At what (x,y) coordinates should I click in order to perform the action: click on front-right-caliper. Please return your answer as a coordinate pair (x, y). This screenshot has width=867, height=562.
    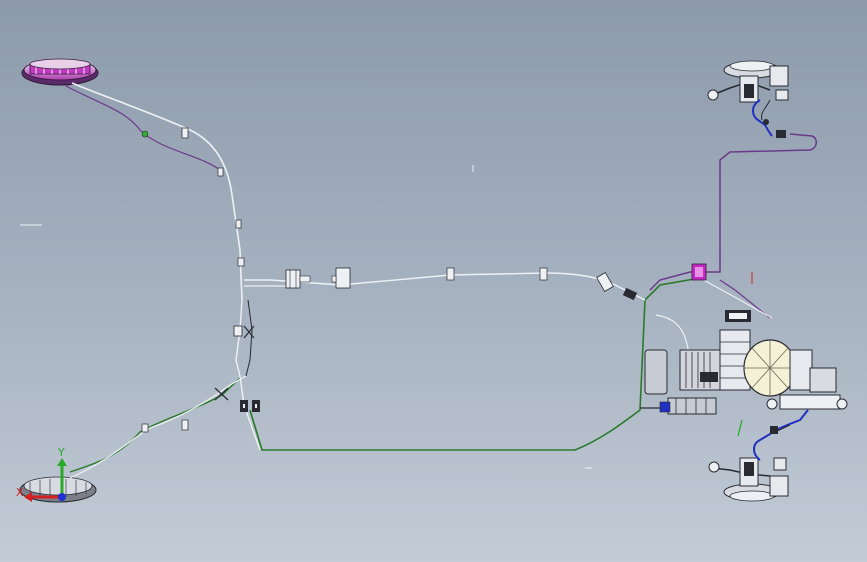
    Looking at the image, I should click on (748, 479).